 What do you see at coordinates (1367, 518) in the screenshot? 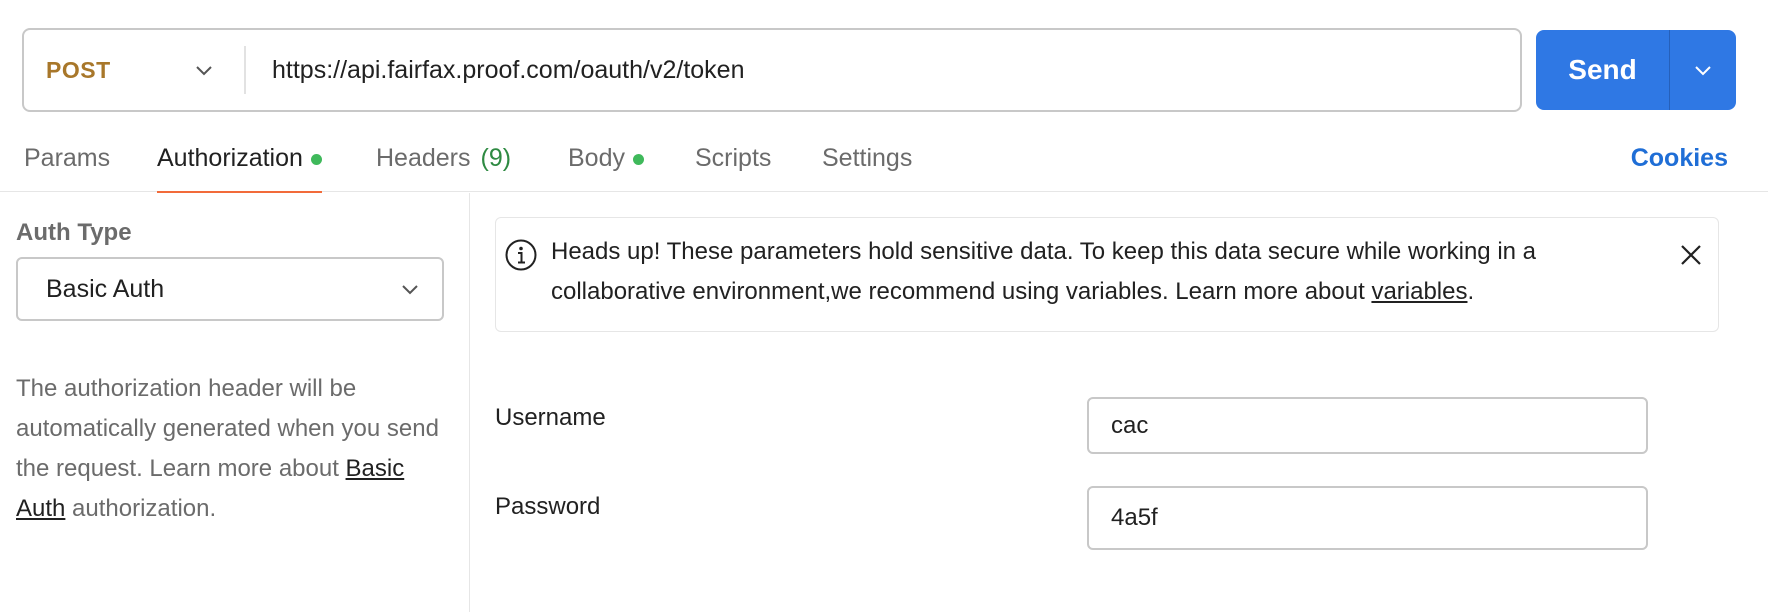
I see `password-input` at bounding box center [1367, 518].